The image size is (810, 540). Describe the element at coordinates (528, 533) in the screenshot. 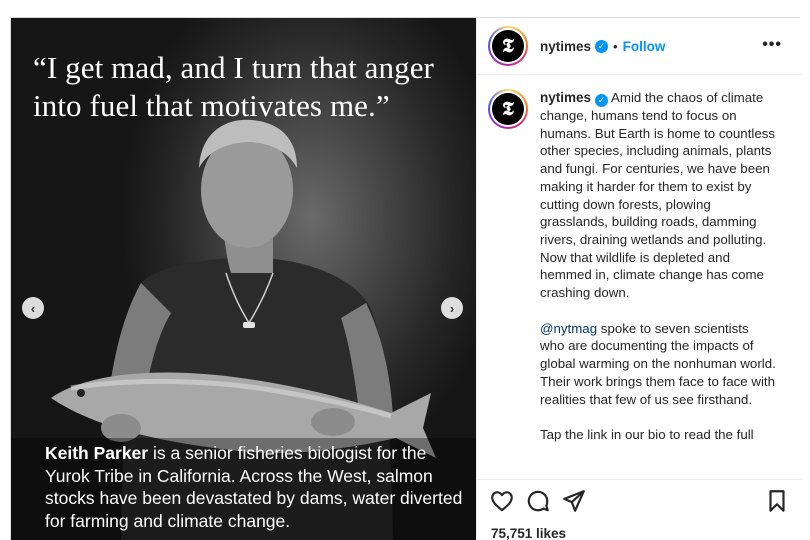

I see `likes-count: 75,751 likes` at that location.